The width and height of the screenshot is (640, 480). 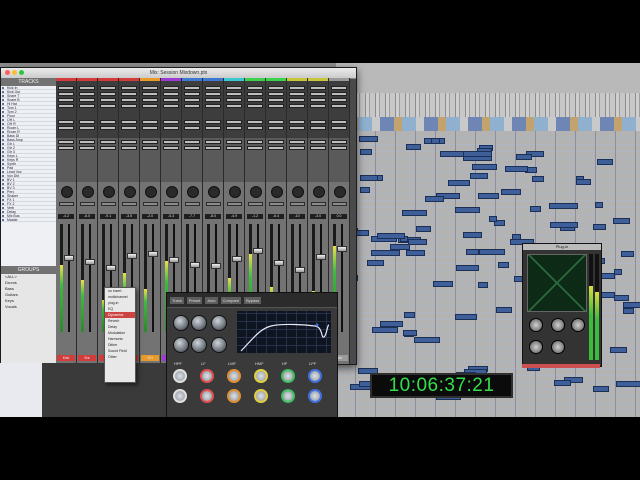 I want to click on minimize-button, so click(x=14, y=72).